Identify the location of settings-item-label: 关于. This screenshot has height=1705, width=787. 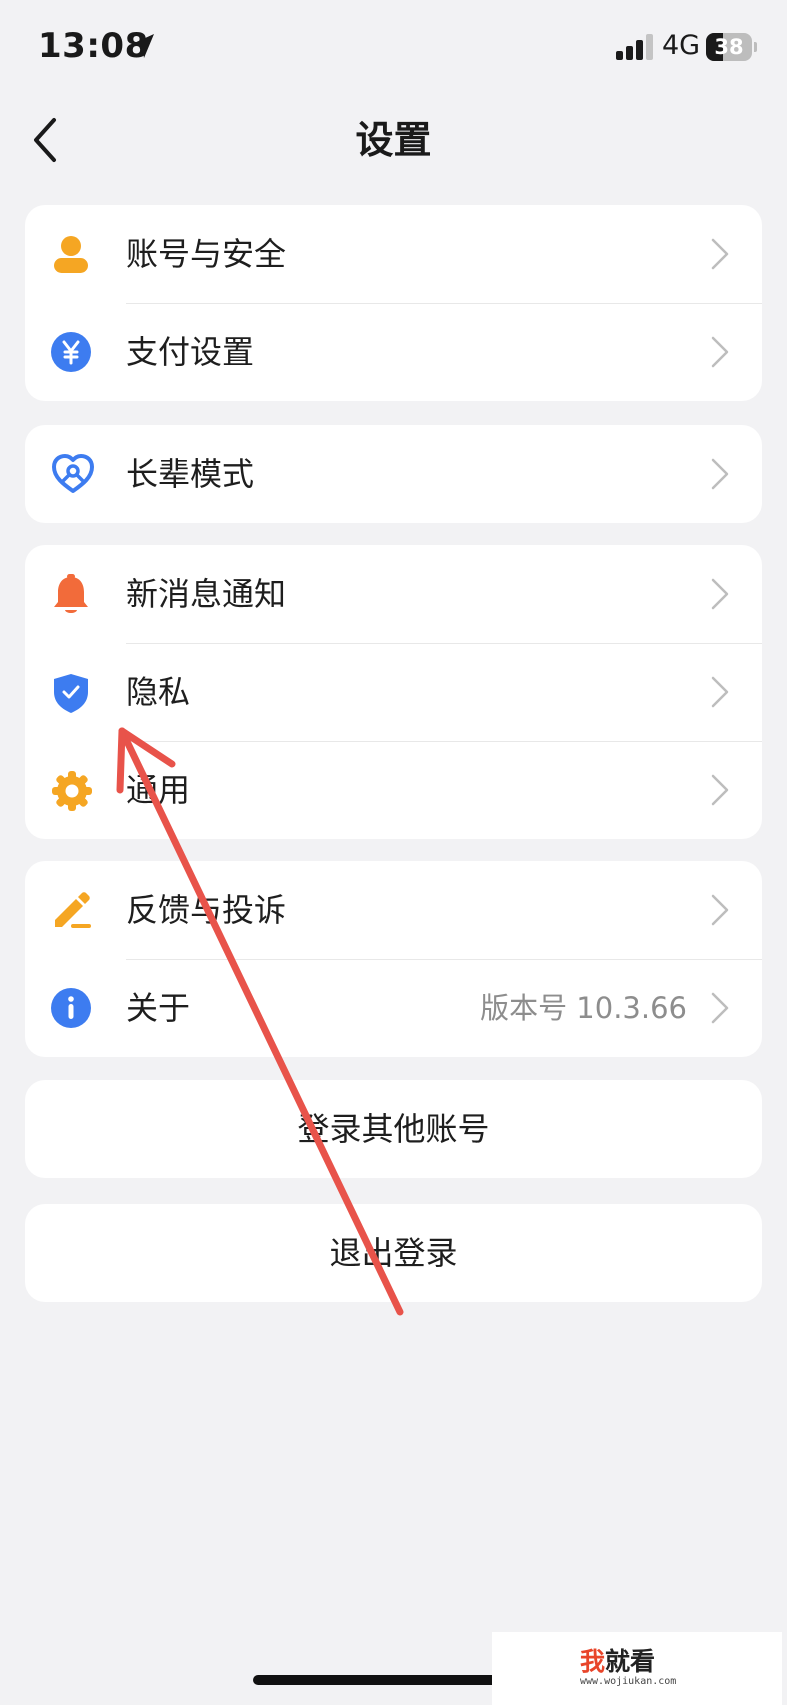
(158, 1008).